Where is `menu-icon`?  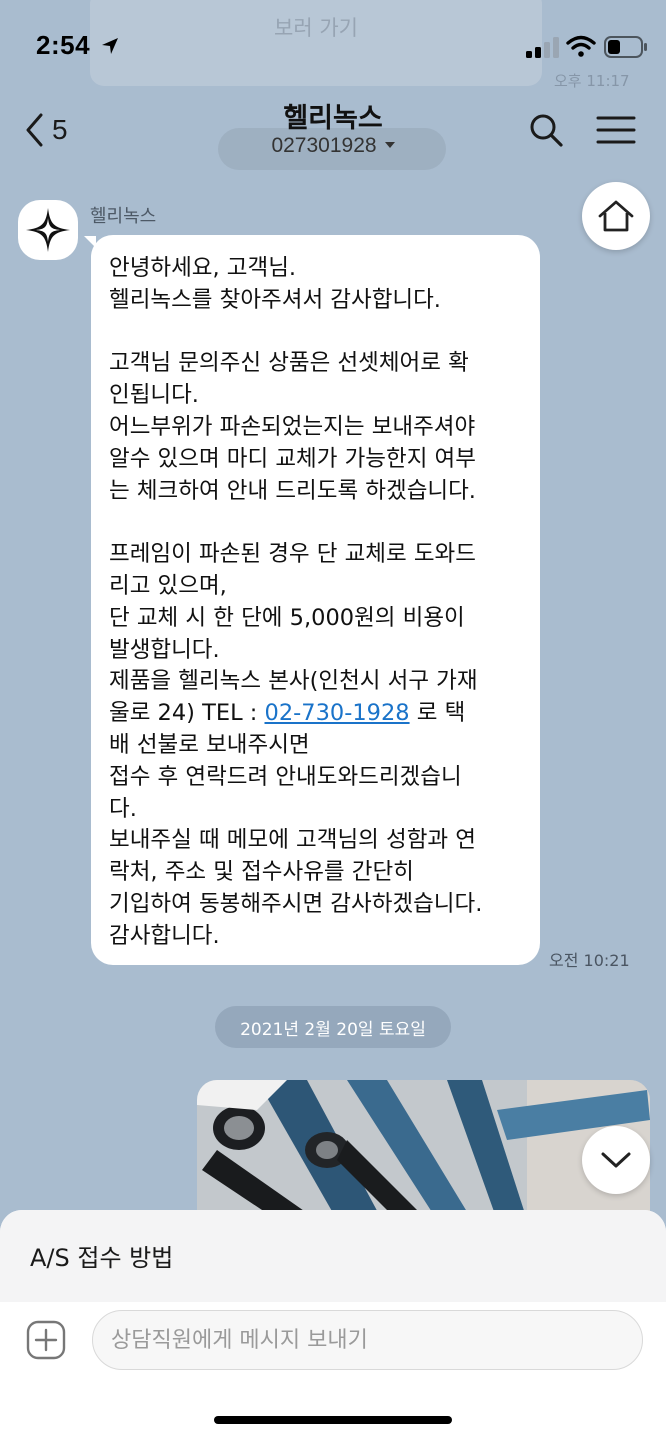 menu-icon is located at coordinates (616, 130).